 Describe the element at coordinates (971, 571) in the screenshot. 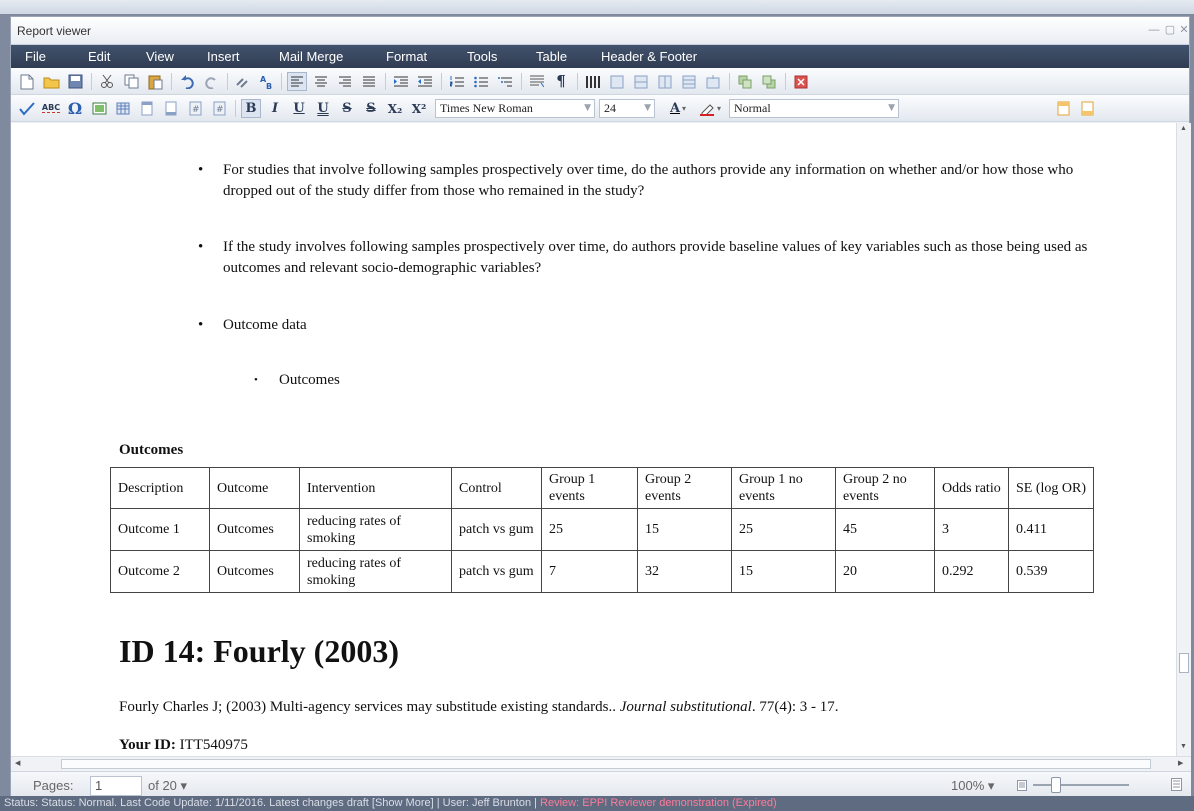

I see `table-cell: 0.292` at that location.